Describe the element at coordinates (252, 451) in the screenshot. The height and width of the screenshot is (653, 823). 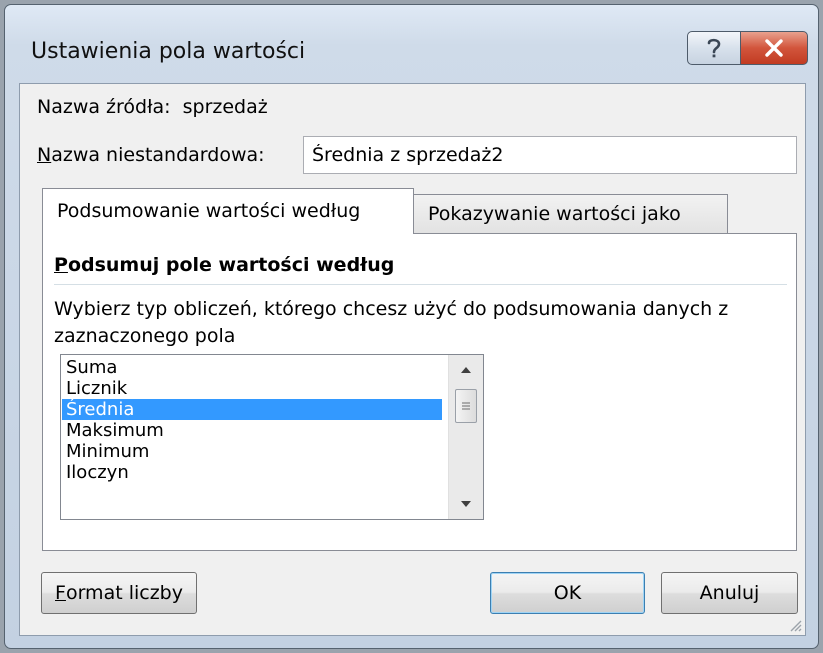
I see `list-item-min: Minimum` at that location.